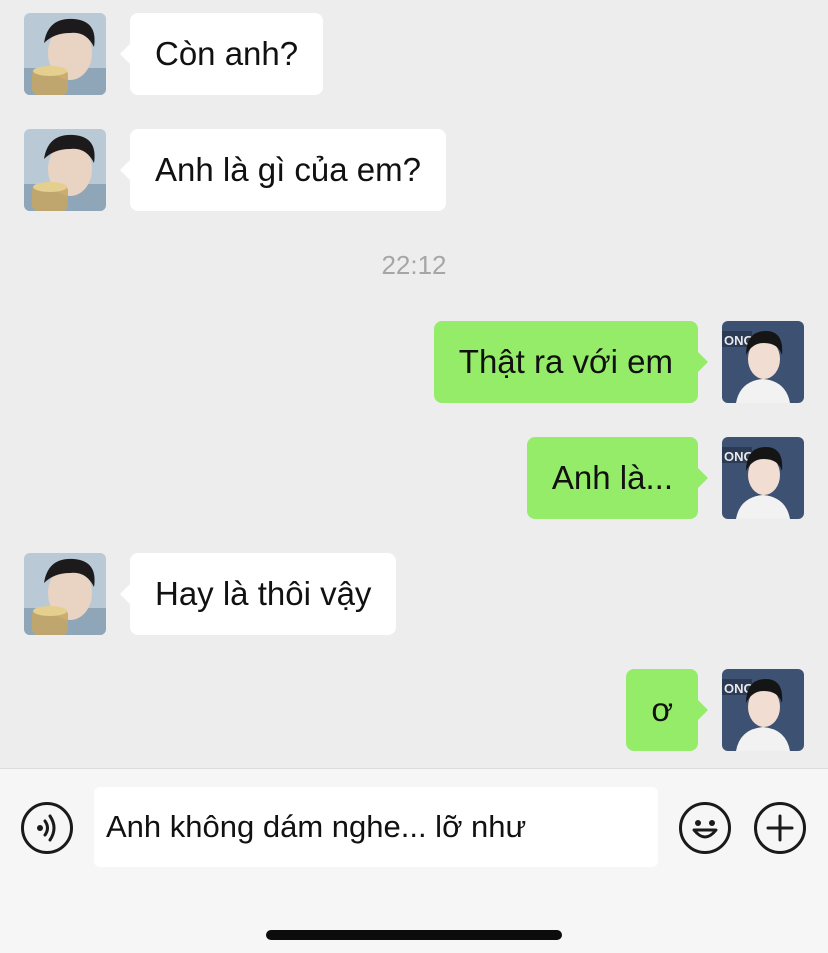 Image resolution: width=828 pixels, height=953 pixels. What do you see at coordinates (227, 53) in the screenshot?
I see `message-text: Còn anh?` at bounding box center [227, 53].